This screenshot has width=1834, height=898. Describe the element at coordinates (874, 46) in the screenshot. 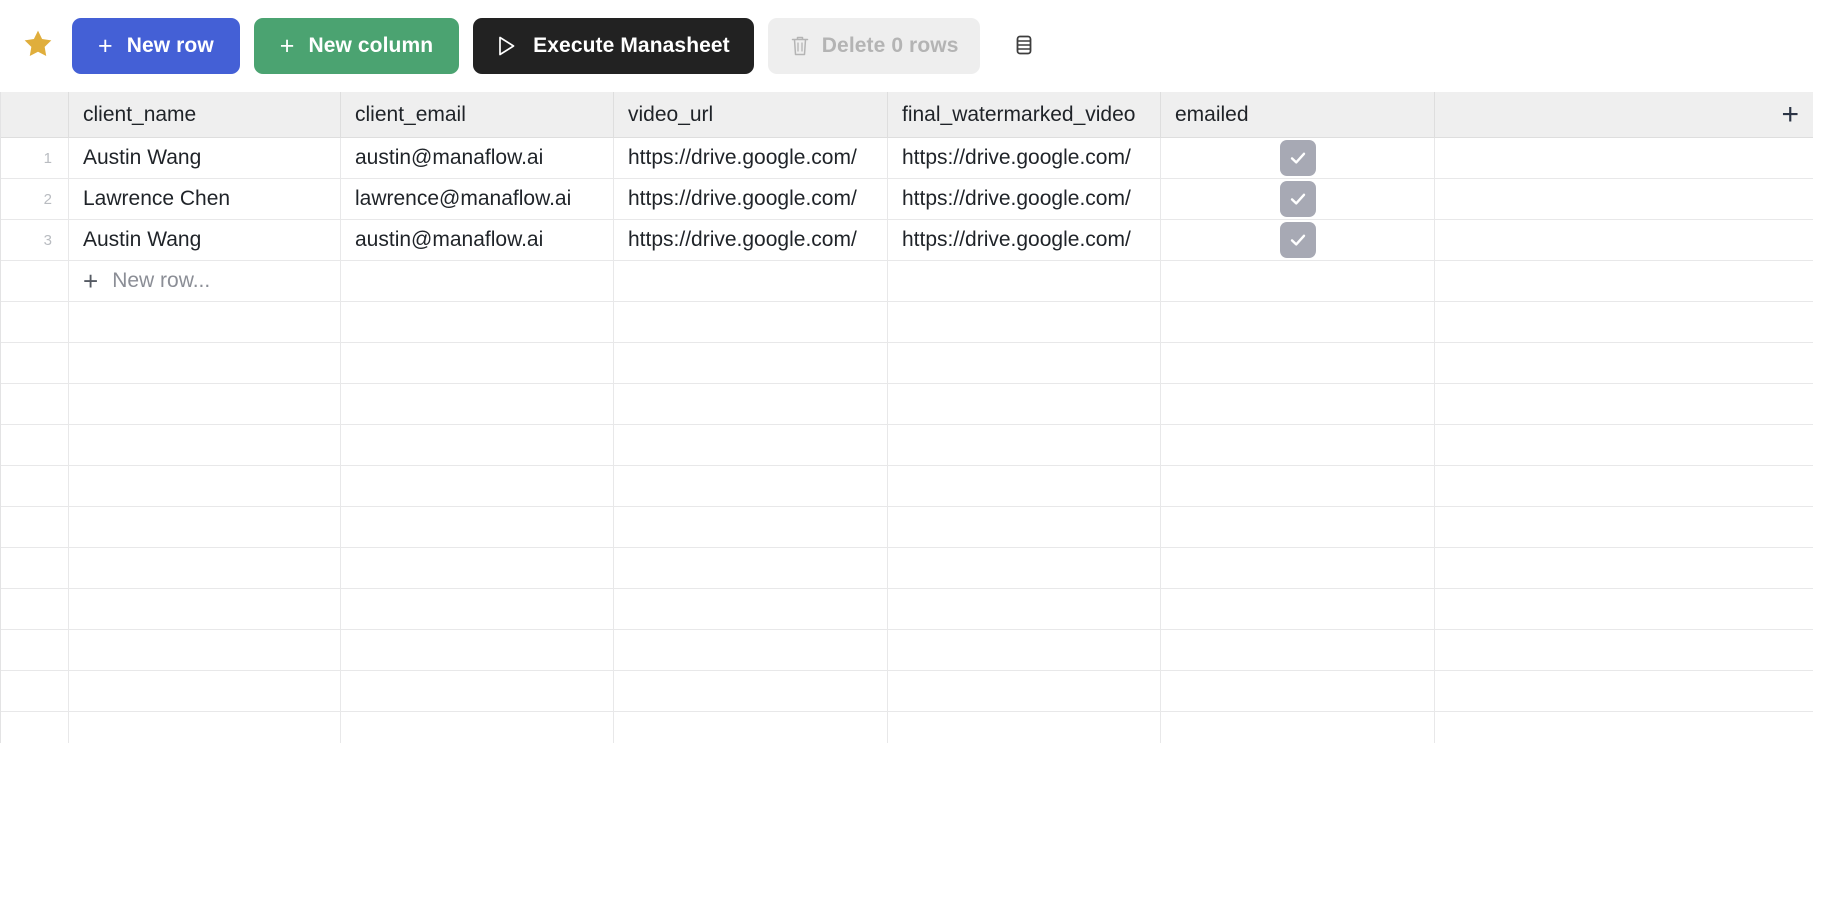

I see `delete-rows-button: Delete 0 rows` at that location.